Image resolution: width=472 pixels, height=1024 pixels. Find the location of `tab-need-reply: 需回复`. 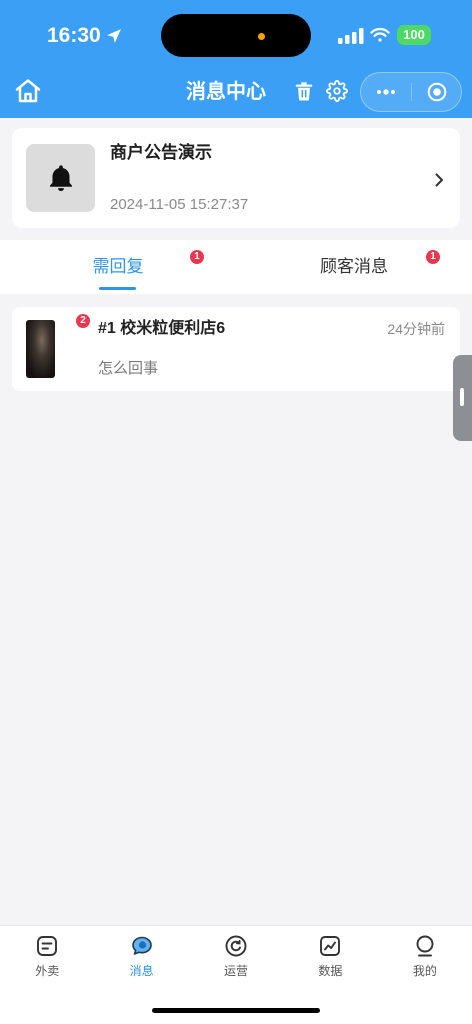

tab-need-reply: 需回复 is located at coordinates (118, 267).